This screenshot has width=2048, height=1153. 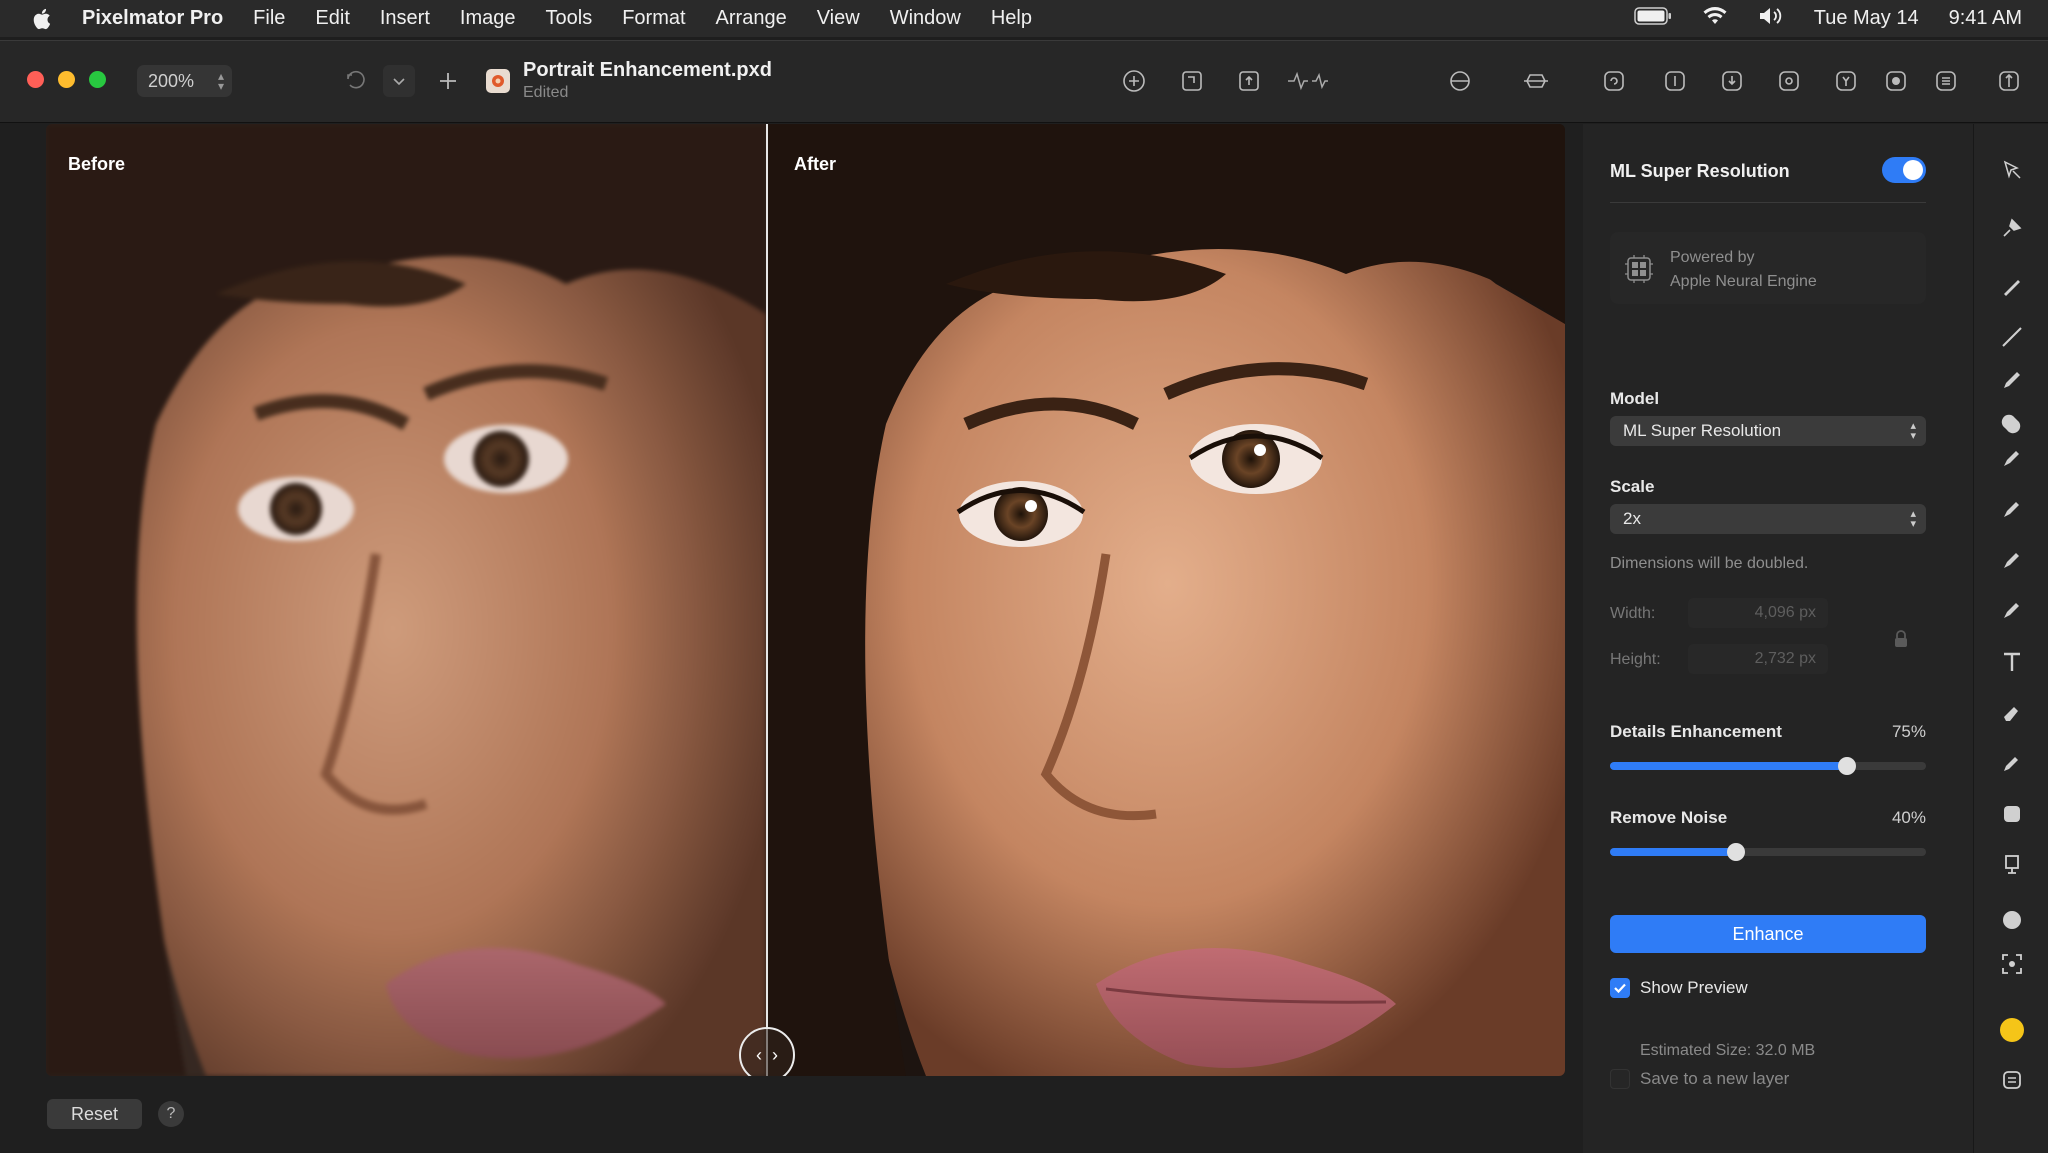 What do you see at coordinates (1620, 1079) in the screenshot?
I see `save-new-layer-checkbox` at bounding box center [1620, 1079].